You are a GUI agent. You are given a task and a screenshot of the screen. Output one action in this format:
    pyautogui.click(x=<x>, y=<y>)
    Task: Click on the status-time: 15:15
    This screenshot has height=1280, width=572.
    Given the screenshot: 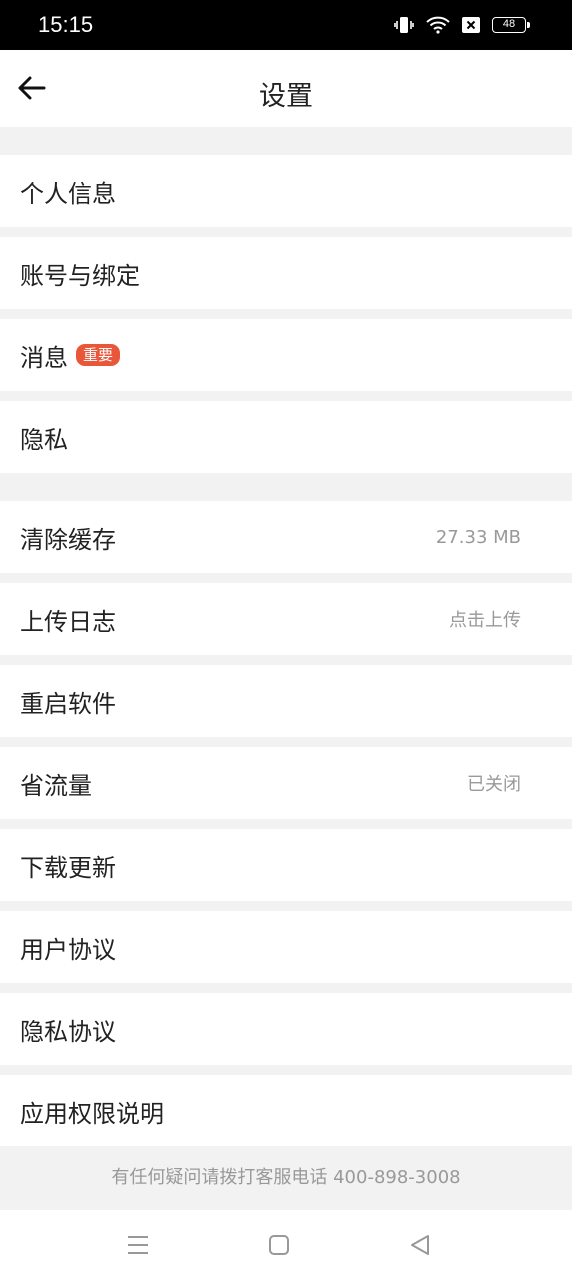 What is the action you would take?
    pyautogui.click(x=66, y=24)
    